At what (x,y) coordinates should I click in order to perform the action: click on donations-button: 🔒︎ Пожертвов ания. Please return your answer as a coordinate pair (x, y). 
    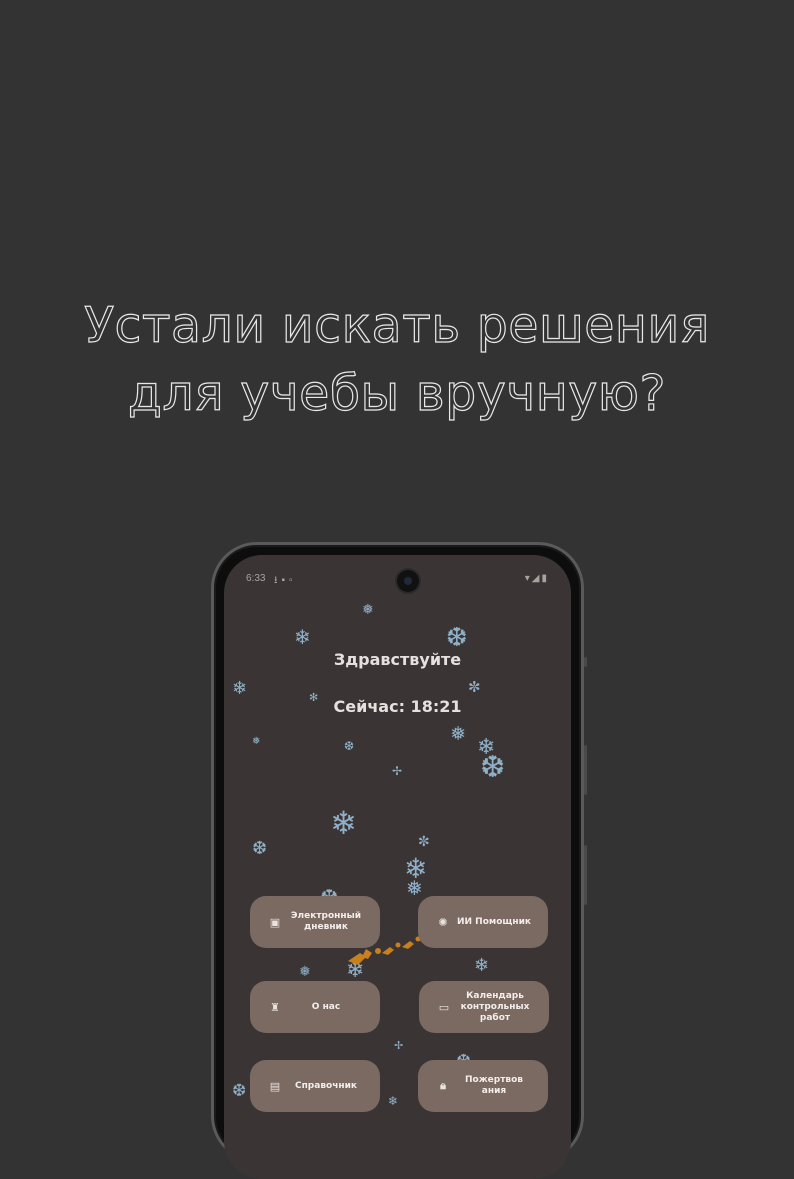
    Looking at the image, I should click on (483, 1086).